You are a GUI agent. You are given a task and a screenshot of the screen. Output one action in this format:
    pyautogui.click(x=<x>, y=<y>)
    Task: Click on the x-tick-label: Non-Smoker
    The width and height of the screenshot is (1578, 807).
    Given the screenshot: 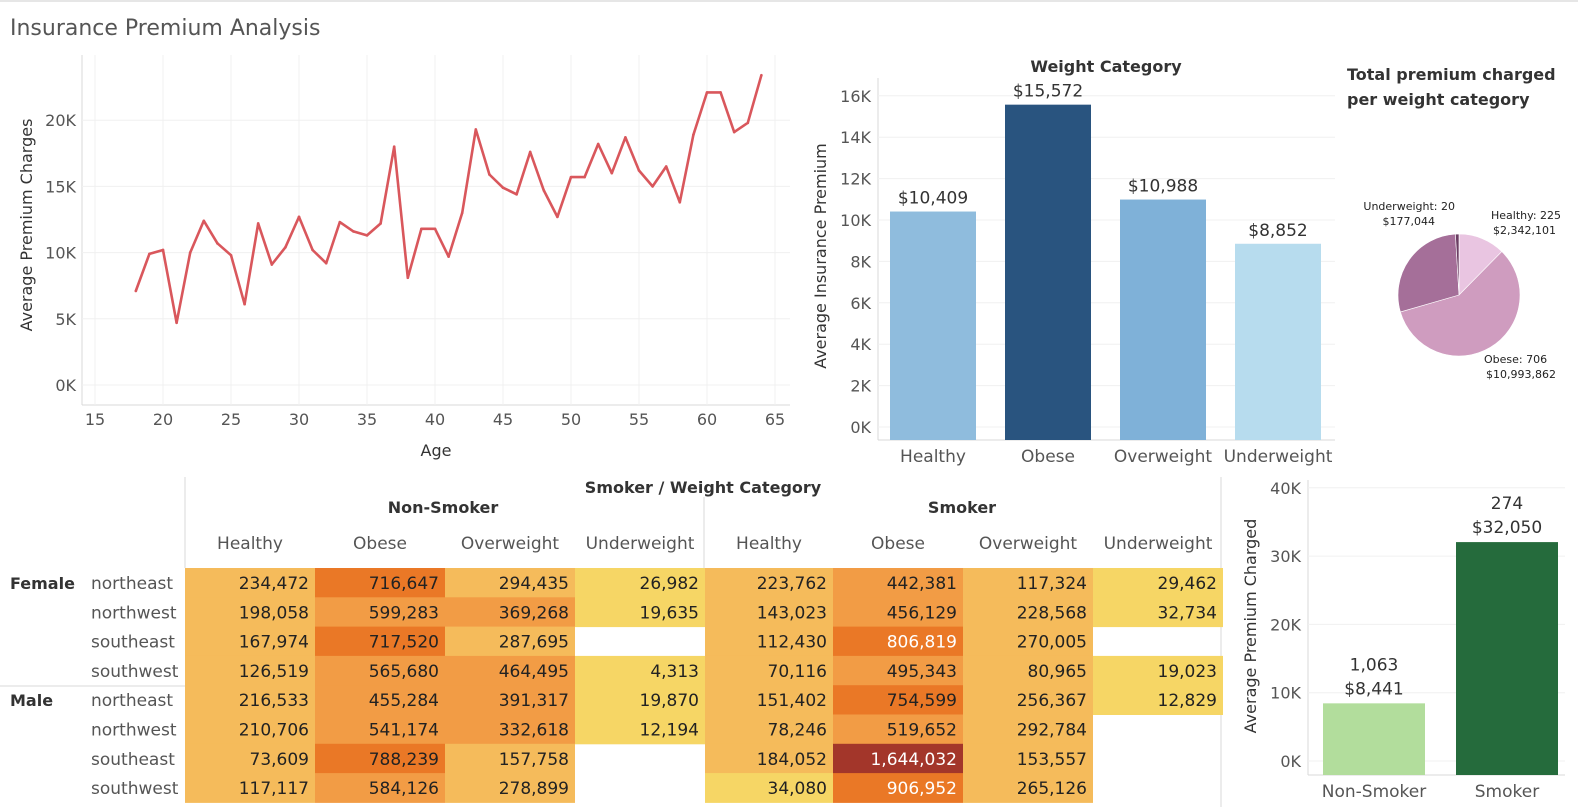 What is the action you would take?
    pyautogui.click(x=1374, y=792)
    